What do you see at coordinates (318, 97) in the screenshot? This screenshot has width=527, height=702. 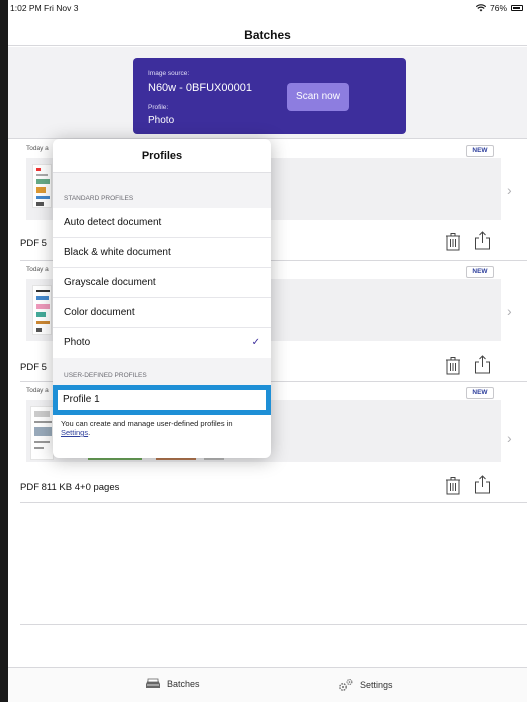 I see `scan-now-button: Scan now` at bounding box center [318, 97].